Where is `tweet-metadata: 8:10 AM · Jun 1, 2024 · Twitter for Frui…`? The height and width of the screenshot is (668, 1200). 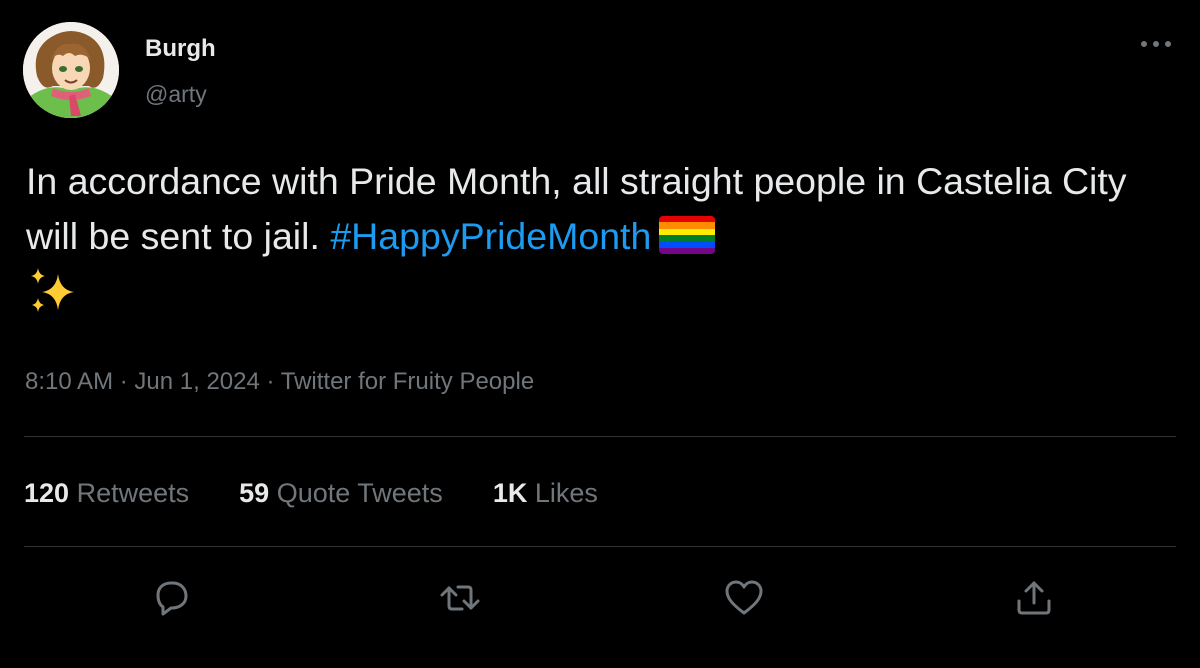
tweet-metadata: 8:10 AM · Jun 1, 2024 · Twitter for Frui… is located at coordinates (279, 382).